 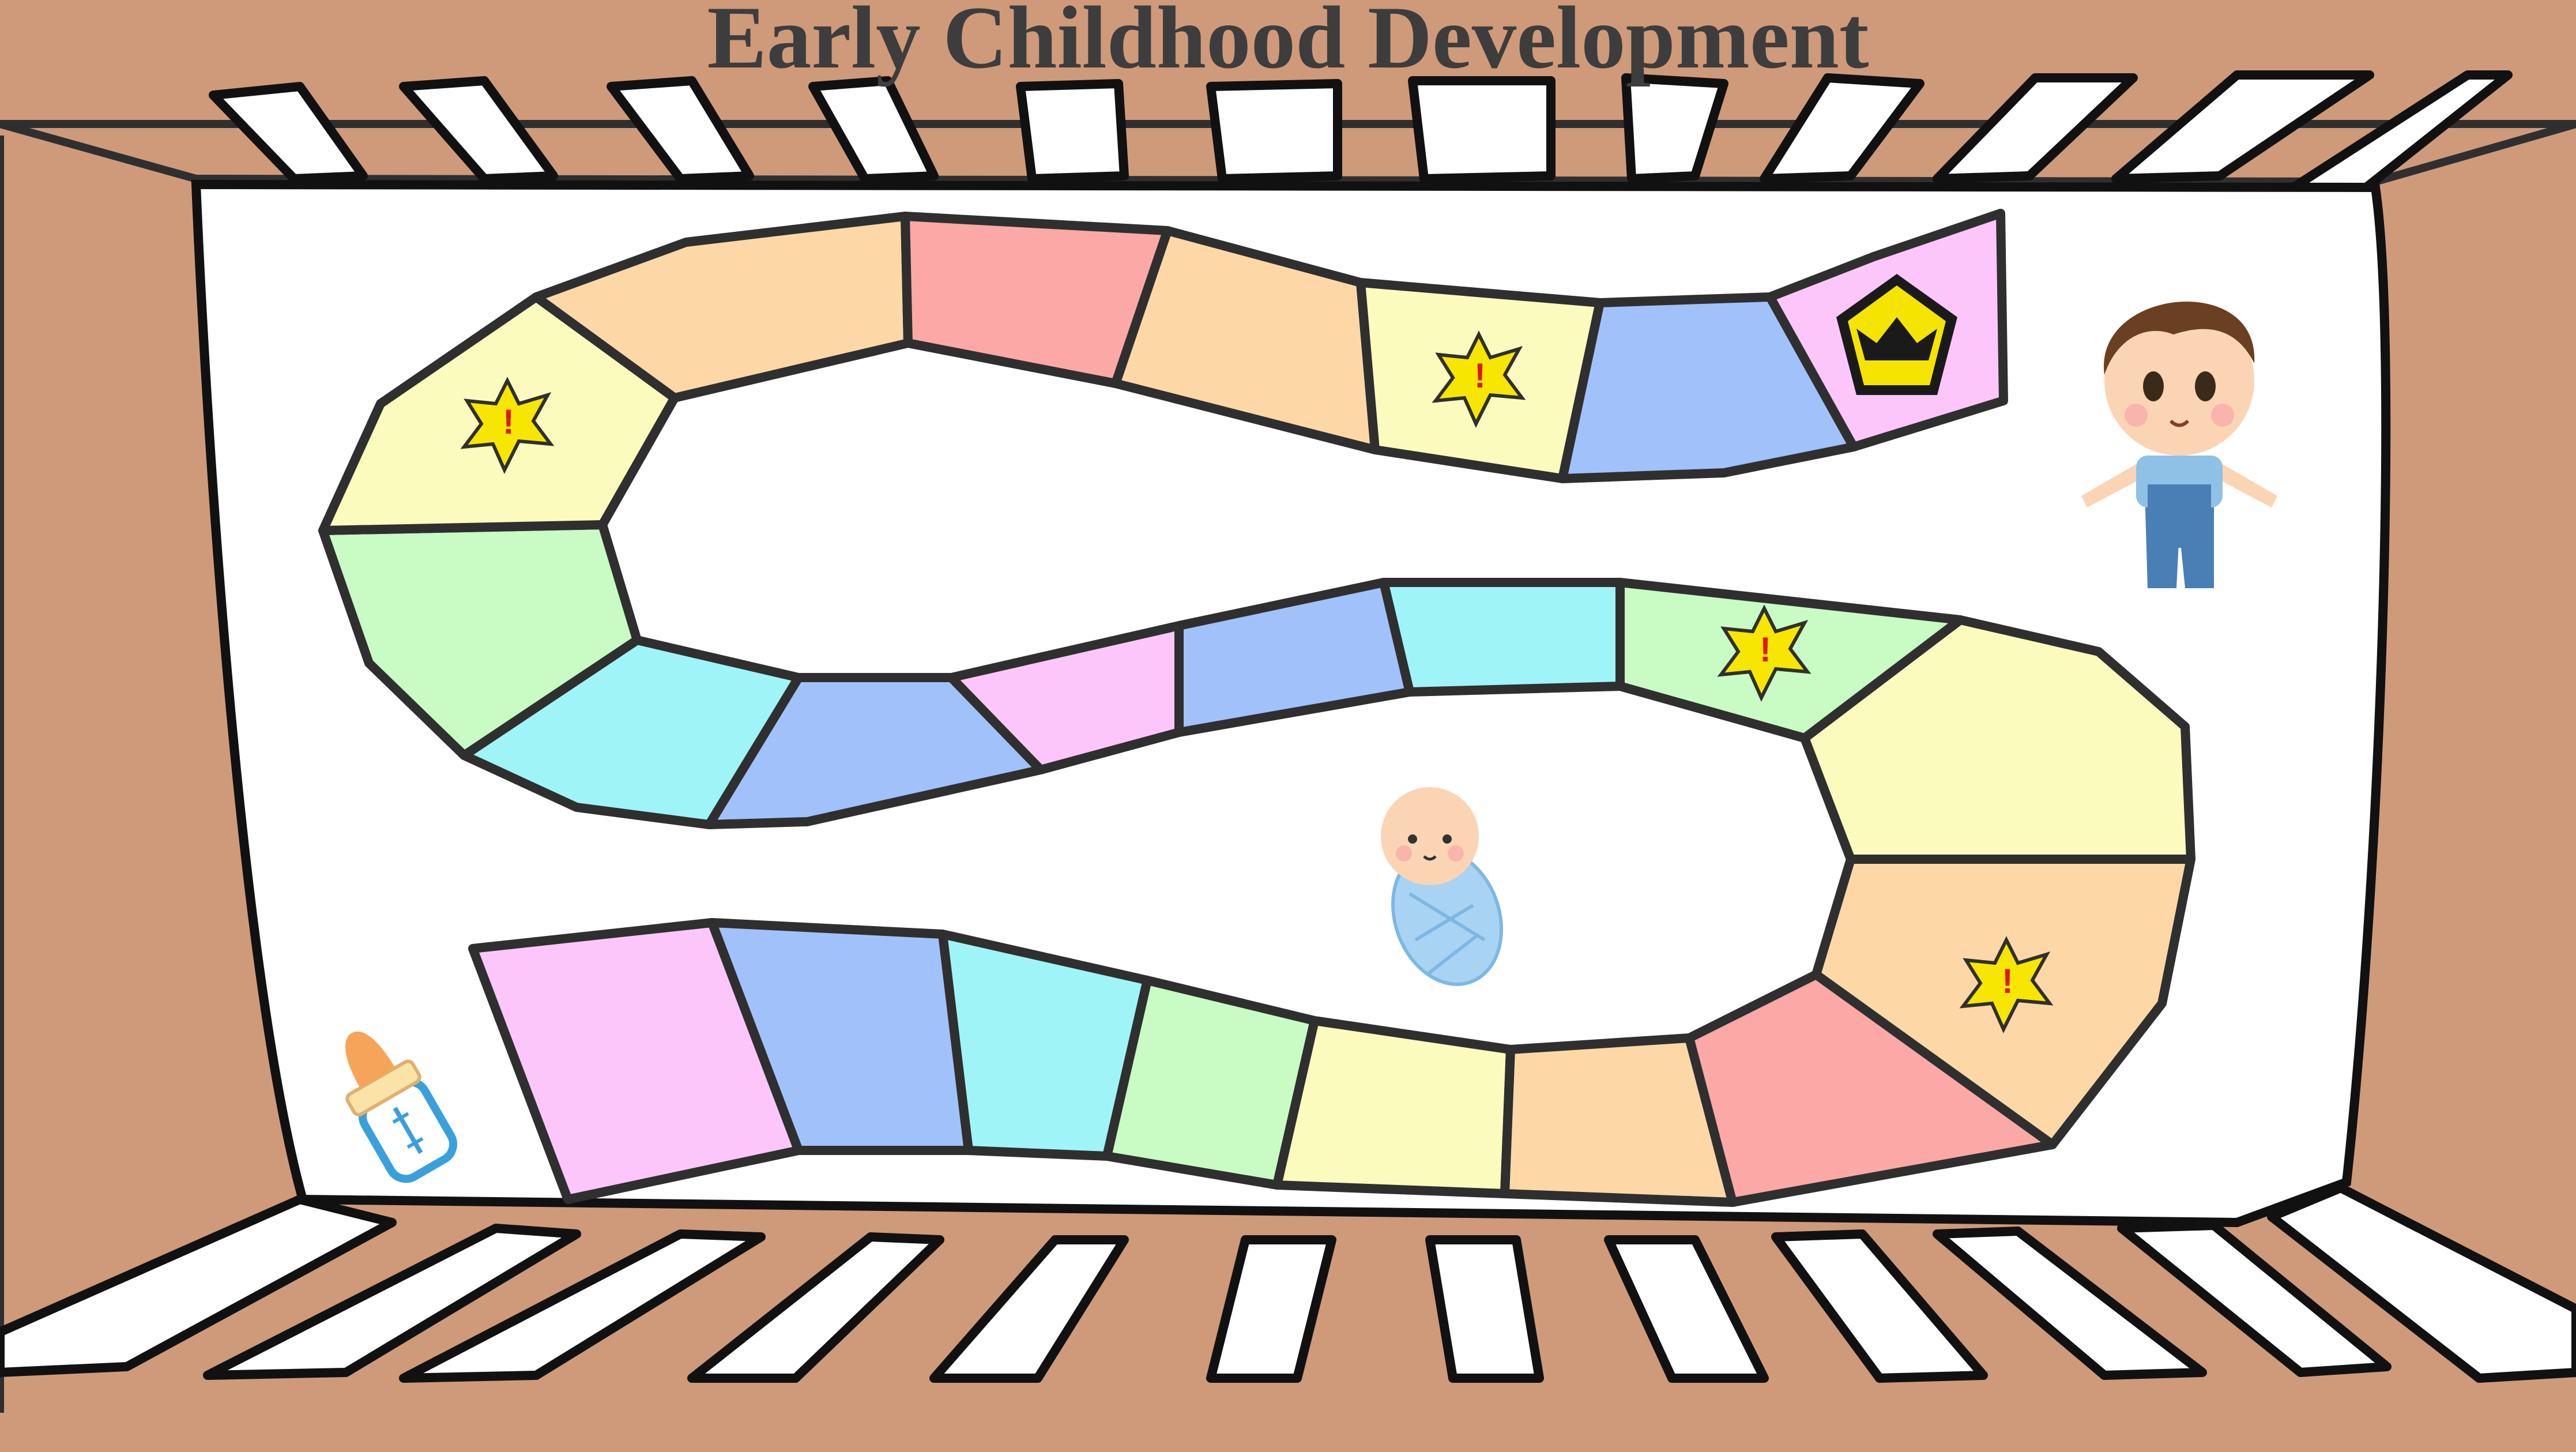 What do you see at coordinates (1288, 43) in the screenshot?
I see `game-title: Early Childhood Development` at bounding box center [1288, 43].